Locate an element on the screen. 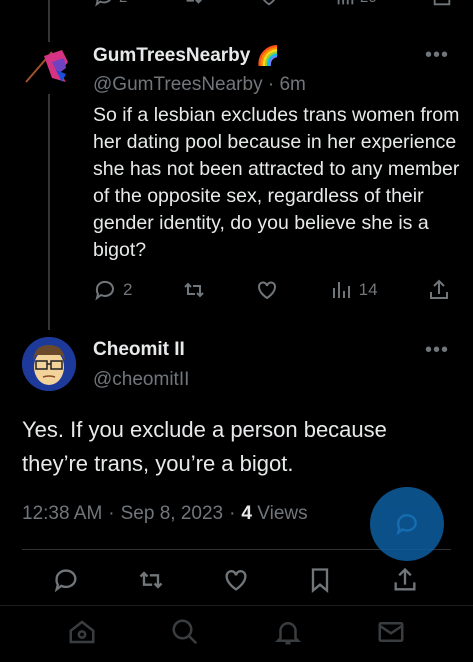 The width and height of the screenshot is (473, 662). display-name: GumTreesNearby is located at coordinates (171, 56).